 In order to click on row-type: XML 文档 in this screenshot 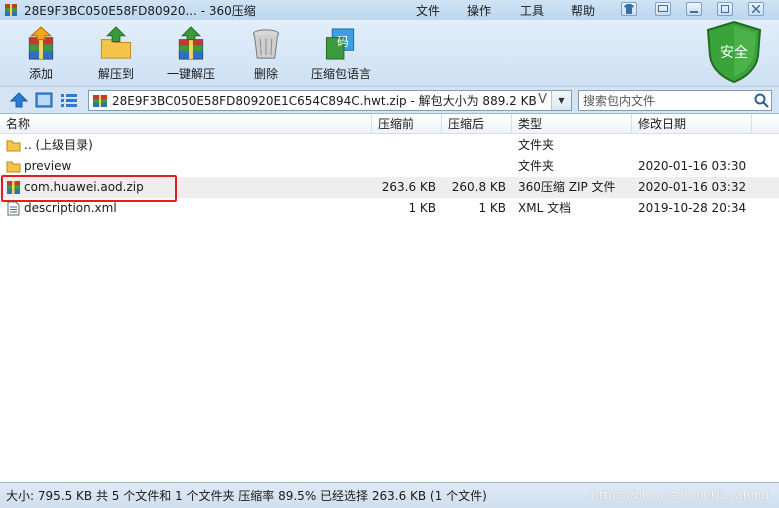, I will do `click(545, 208)`.